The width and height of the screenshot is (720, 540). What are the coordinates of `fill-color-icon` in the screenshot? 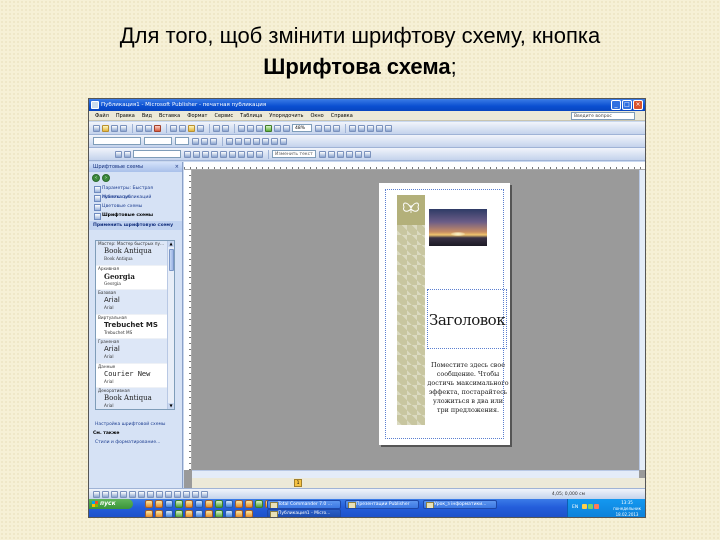 It's located at (223, 154).